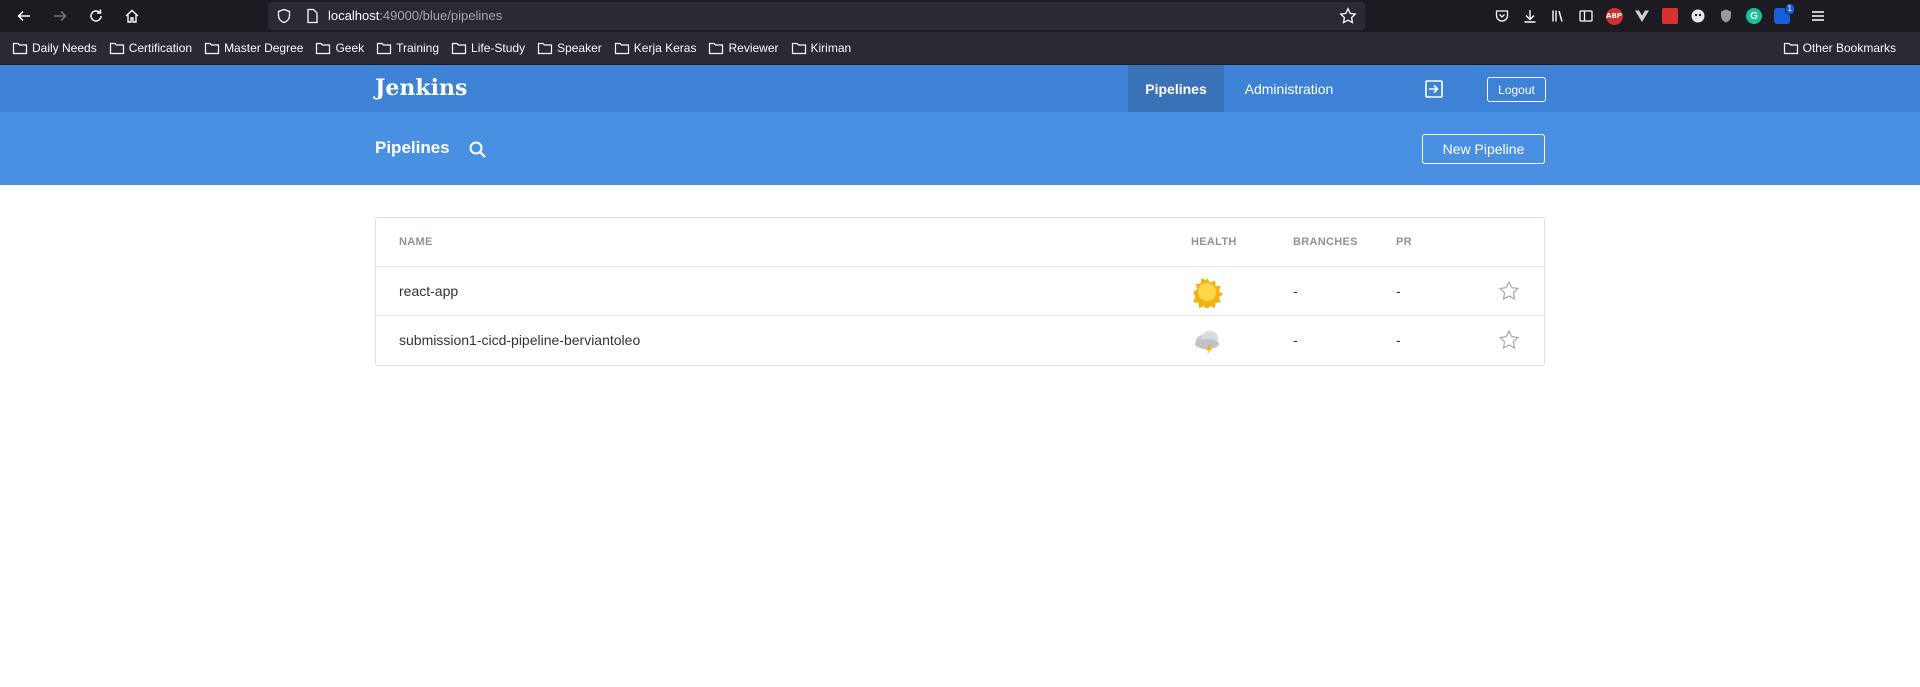  I want to click on hamburger-menu-icon, so click(1818, 16).